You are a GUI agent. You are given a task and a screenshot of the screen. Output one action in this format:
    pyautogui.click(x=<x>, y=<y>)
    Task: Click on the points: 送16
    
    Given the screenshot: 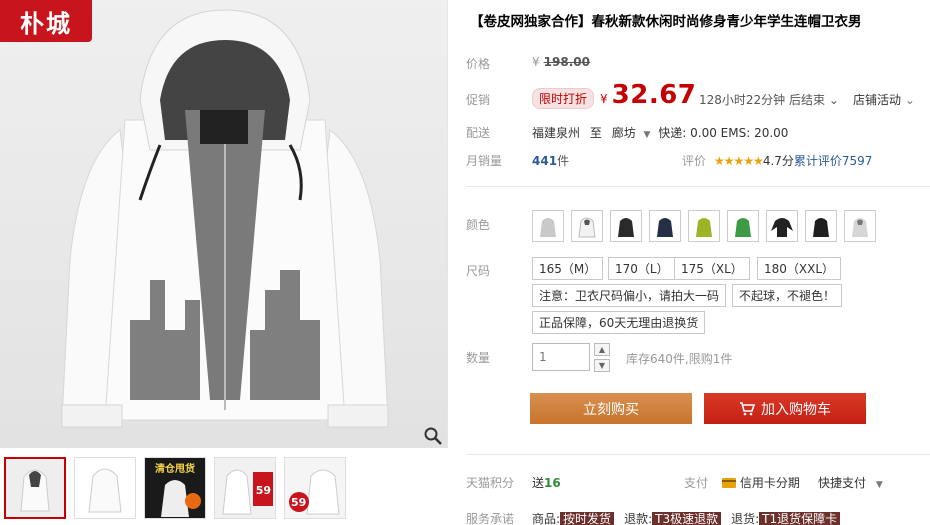 What is the action you would take?
    pyautogui.click(x=546, y=482)
    